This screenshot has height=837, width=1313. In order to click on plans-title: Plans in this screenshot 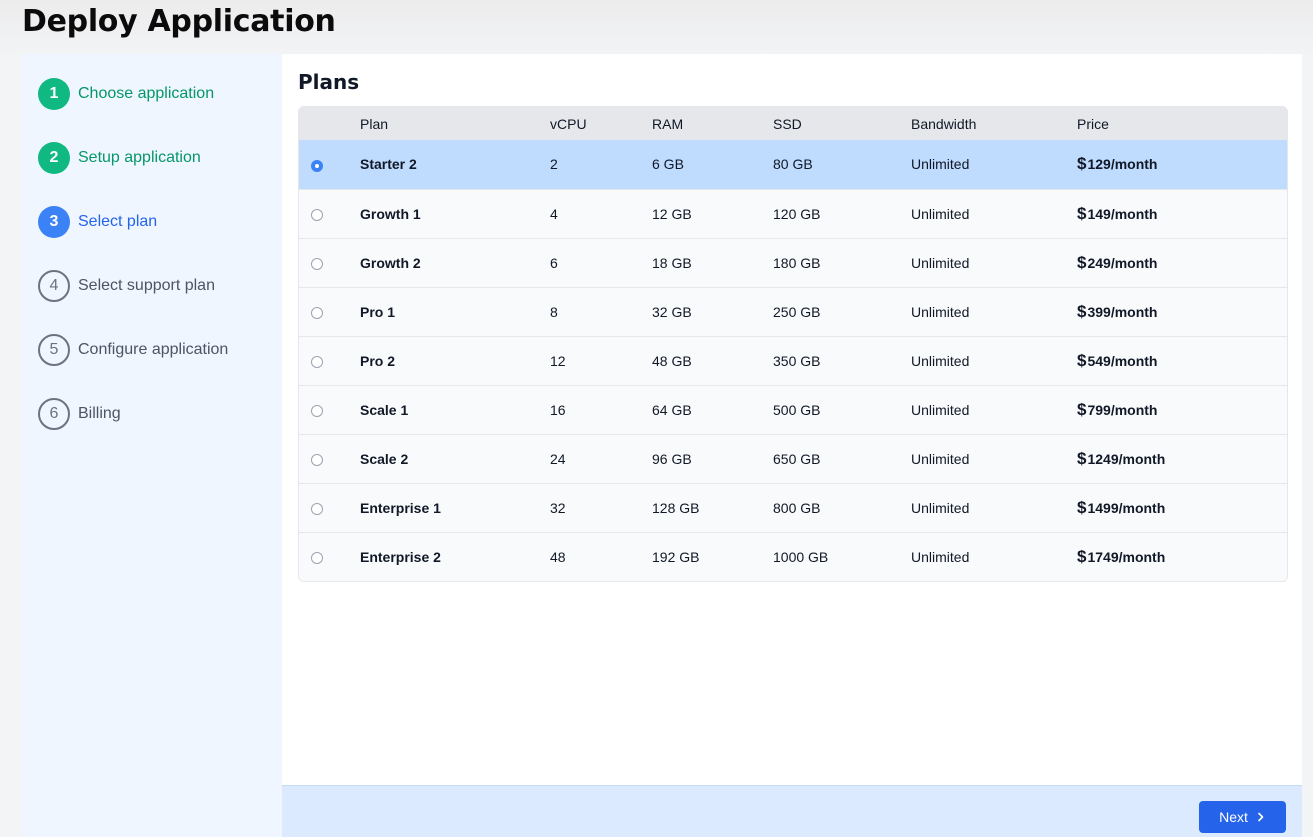, I will do `click(329, 82)`.